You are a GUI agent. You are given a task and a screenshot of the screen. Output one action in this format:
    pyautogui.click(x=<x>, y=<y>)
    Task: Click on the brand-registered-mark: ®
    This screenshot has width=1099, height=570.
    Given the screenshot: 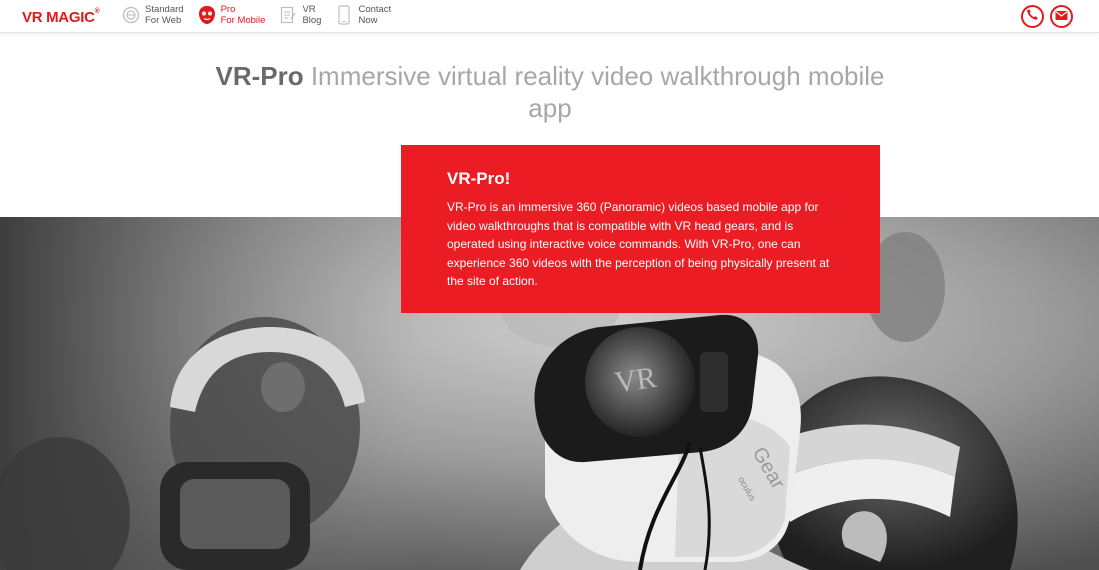 What is the action you would take?
    pyautogui.click(x=97, y=11)
    